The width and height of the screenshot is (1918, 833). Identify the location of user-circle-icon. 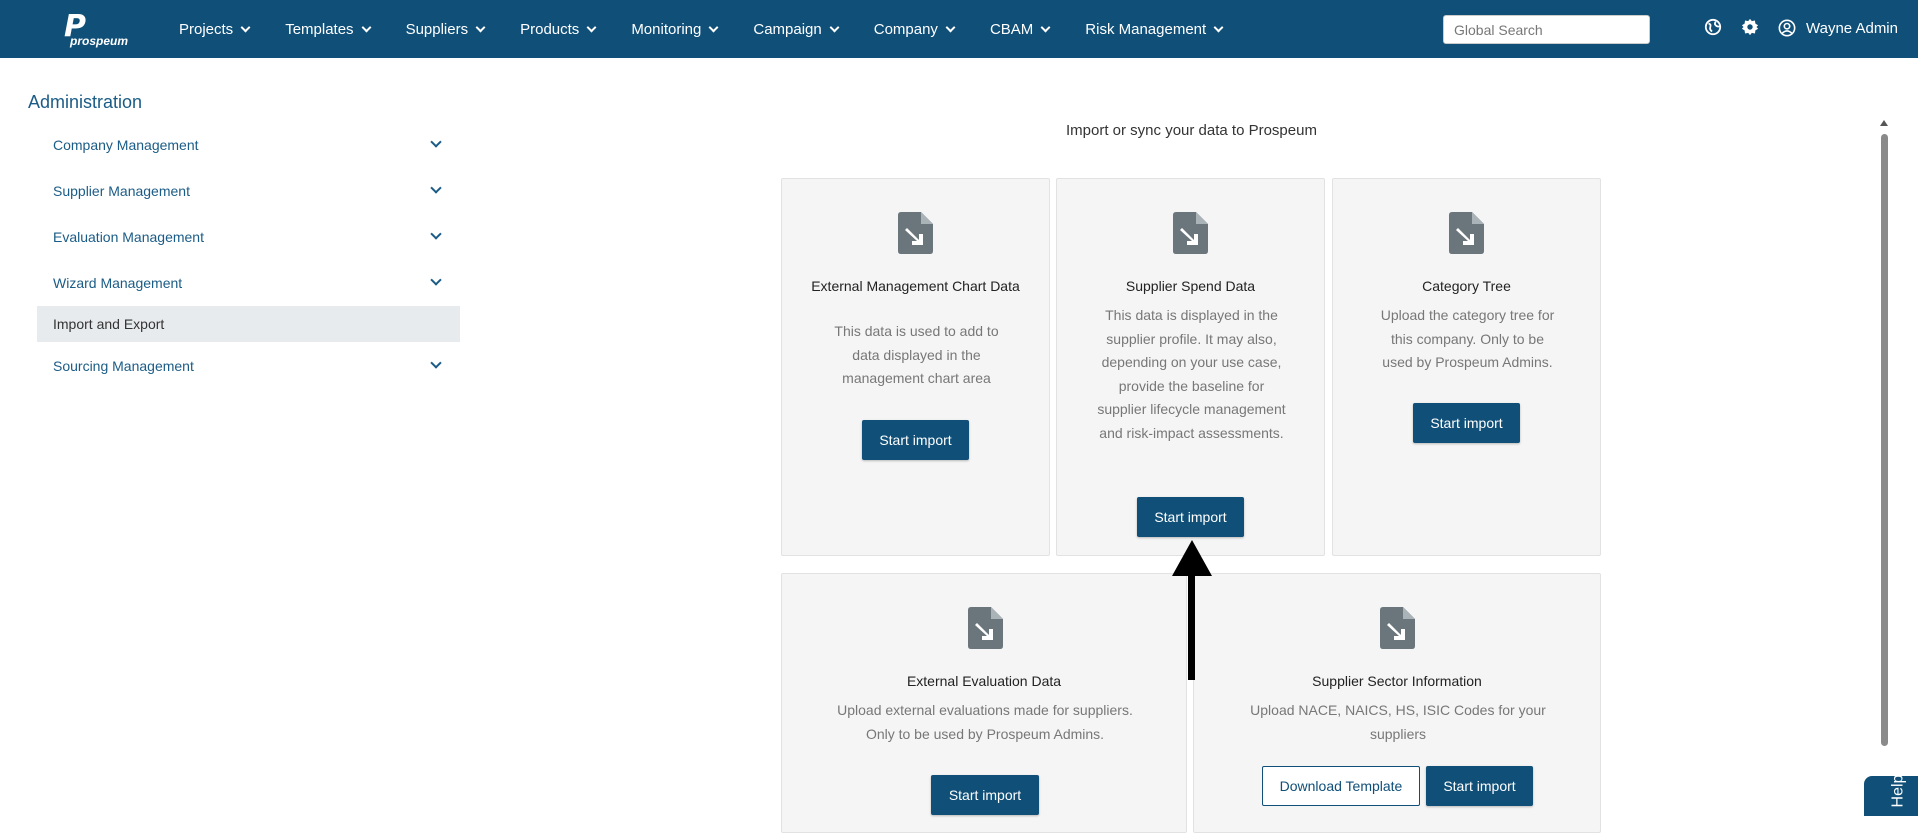
(1787, 28).